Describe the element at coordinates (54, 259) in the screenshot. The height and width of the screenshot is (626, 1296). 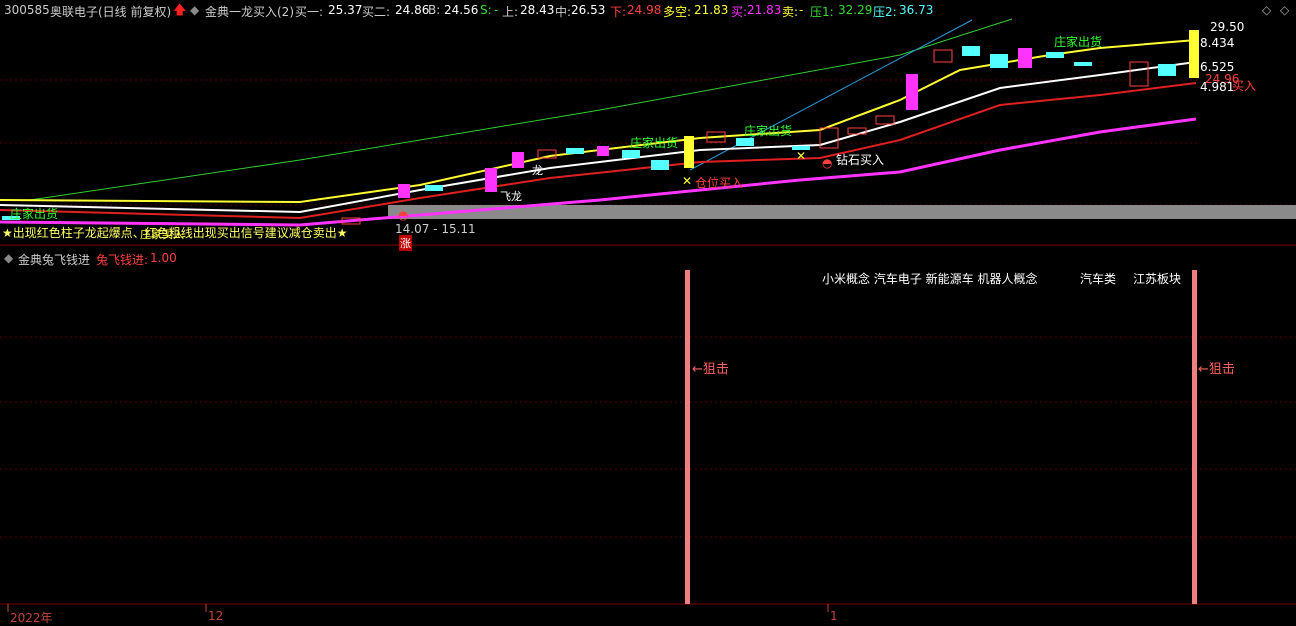
I see `sub-indicator-title: 金典兔飞钱进` at that location.